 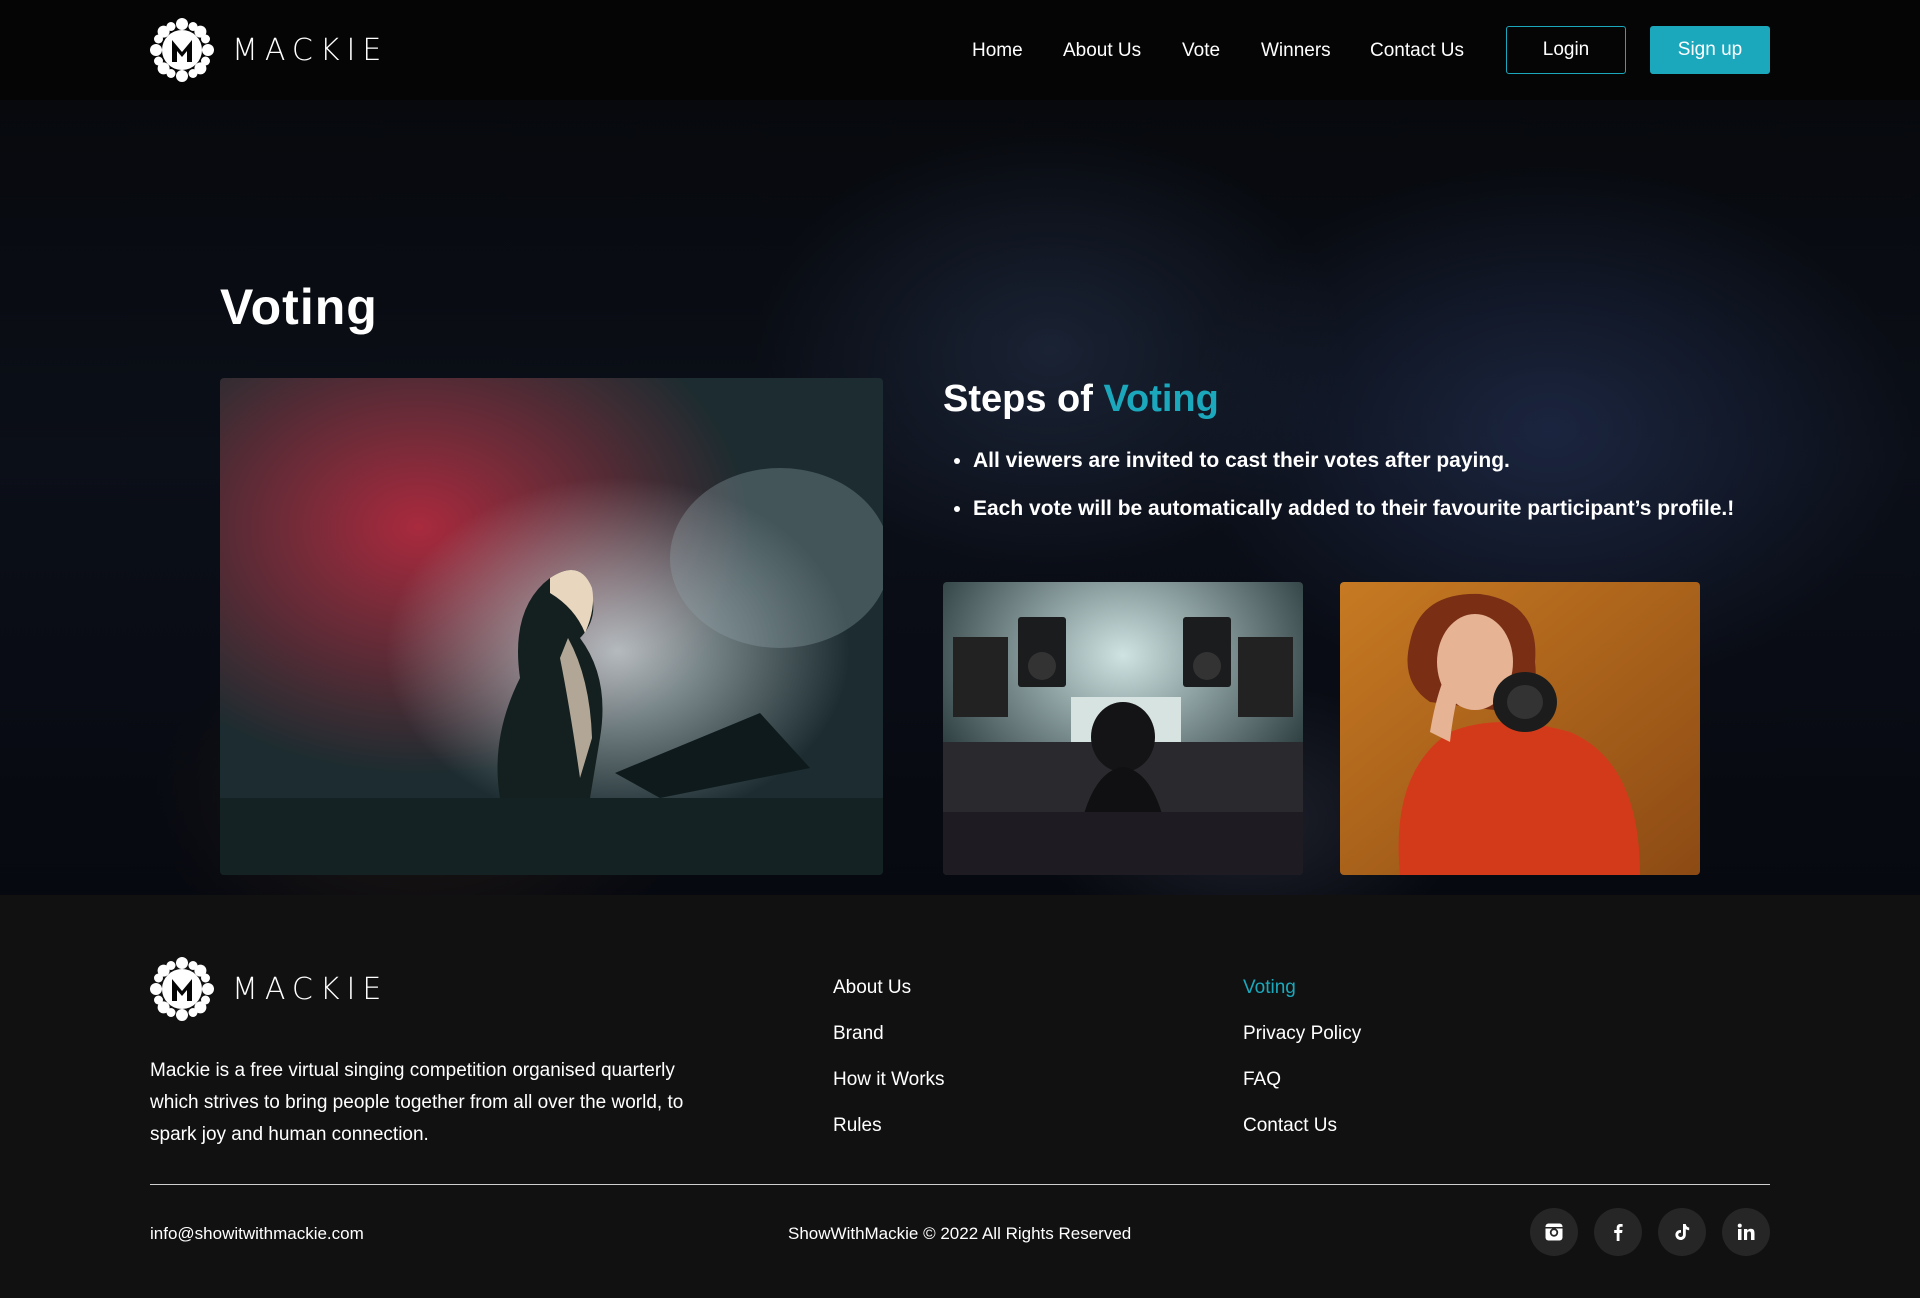 I want to click on footer-divider, so click(x=960, y=1184).